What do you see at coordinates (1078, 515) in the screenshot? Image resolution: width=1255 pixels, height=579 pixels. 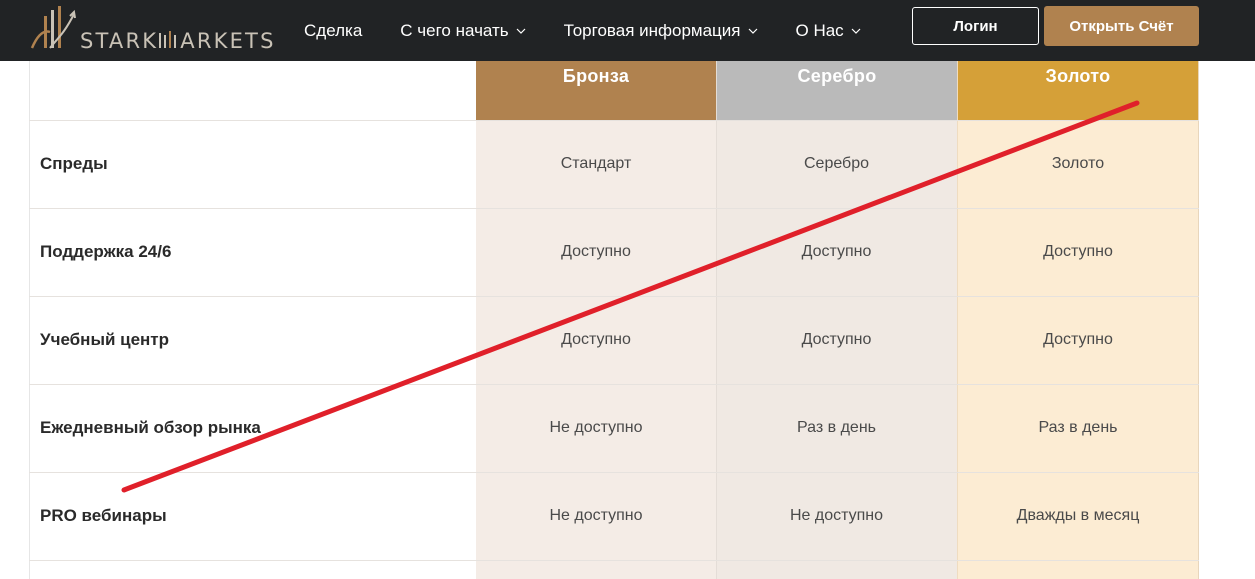 I see `table-cell: Дважды в месяц` at bounding box center [1078, 515].